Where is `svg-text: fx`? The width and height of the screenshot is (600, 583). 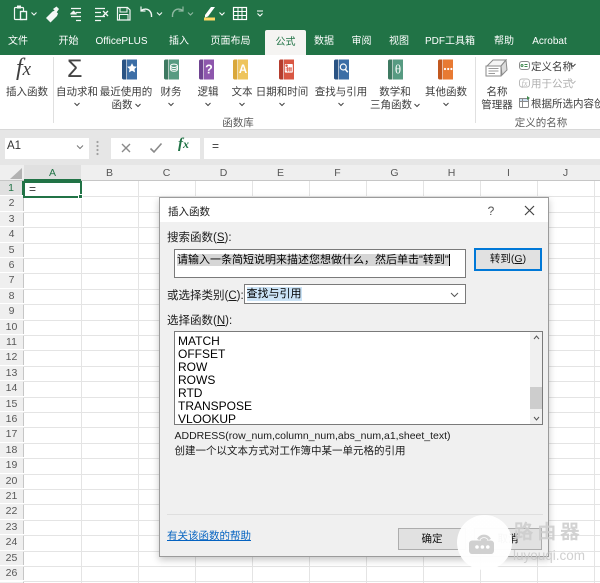 svg-text: fx is located at coordinates (525, 83).